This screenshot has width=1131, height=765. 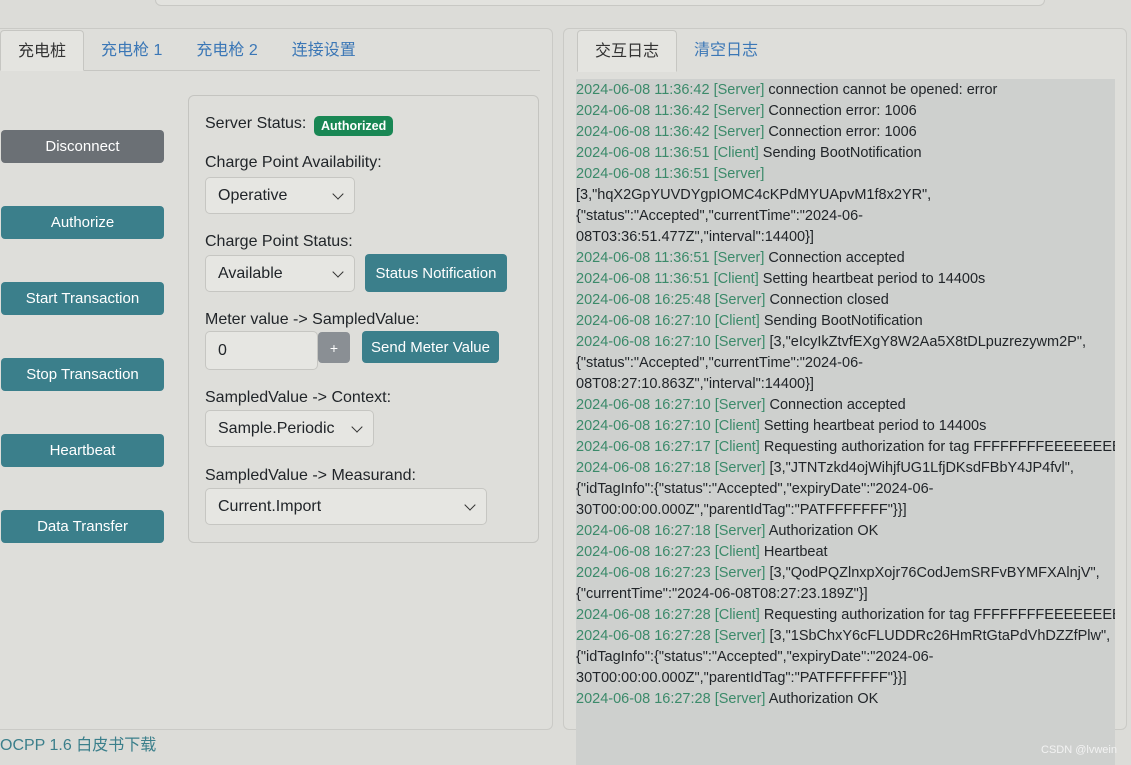 I want to click on increment-button: +, so click(x=334, y=347).